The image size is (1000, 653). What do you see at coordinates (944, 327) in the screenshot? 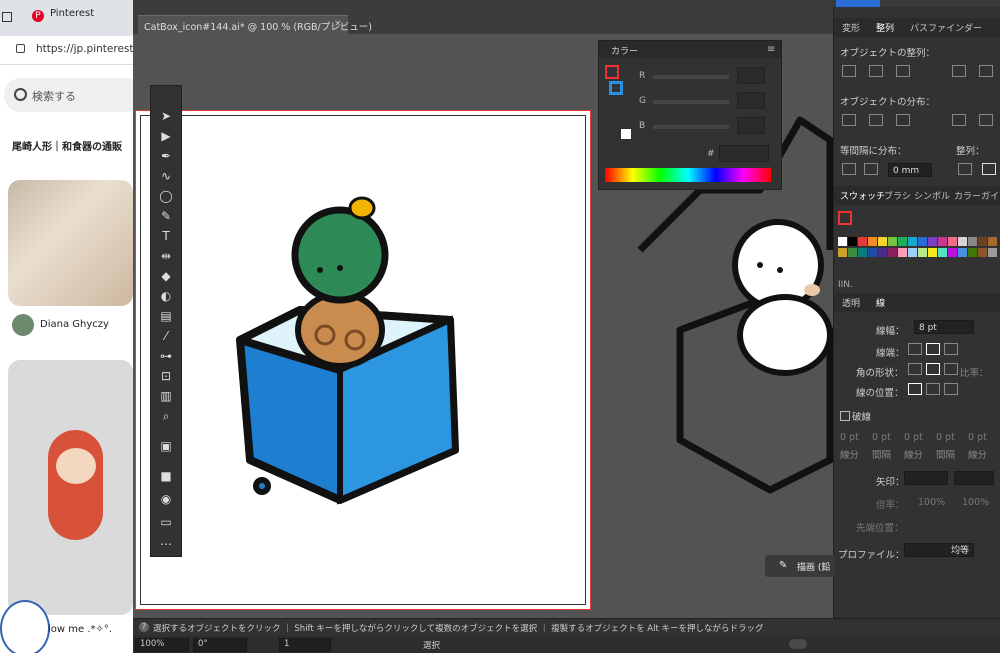
I see `stroke-weight-field: 8 pt` at bounding box center [944, 327].